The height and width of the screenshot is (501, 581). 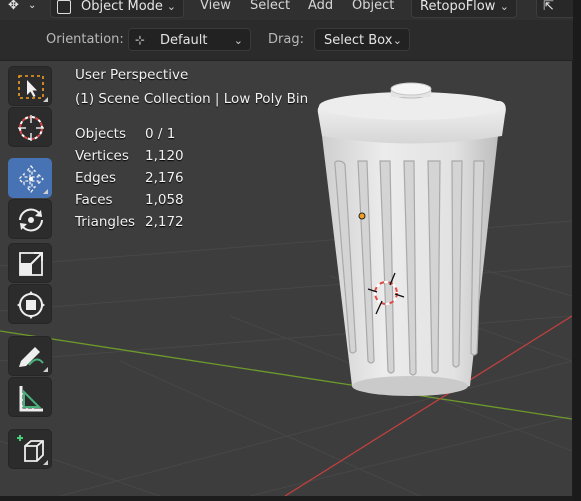 What do you see at coordinates (101, 134) in the screenshot?
I see `stat-label: Objects` at bounding box center [101, 134].